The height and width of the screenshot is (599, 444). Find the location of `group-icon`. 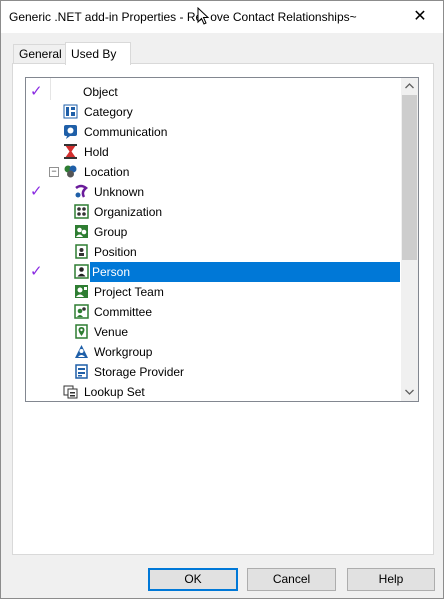

group-icon is located at coordinates (81, 231).